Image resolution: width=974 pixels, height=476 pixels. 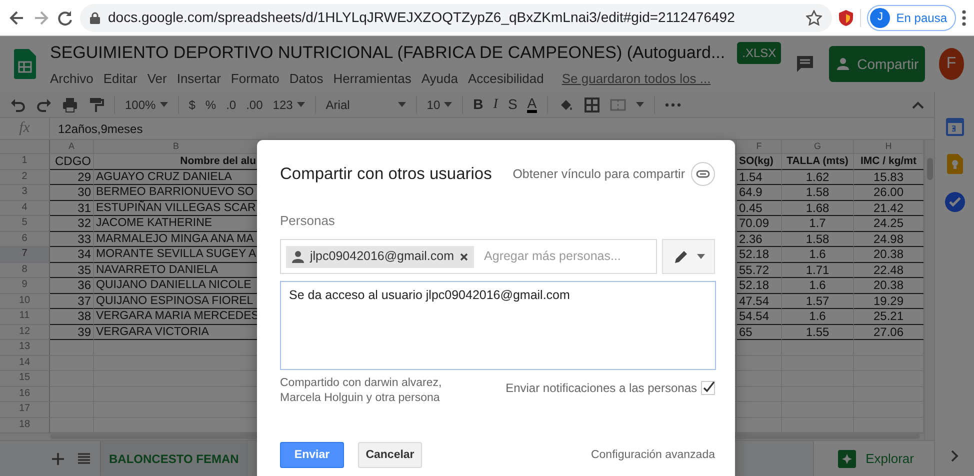 What do you see at coordinates (25, 270) in the screenshot?
I see `row-header: 8` at bounding box center [25, 270].